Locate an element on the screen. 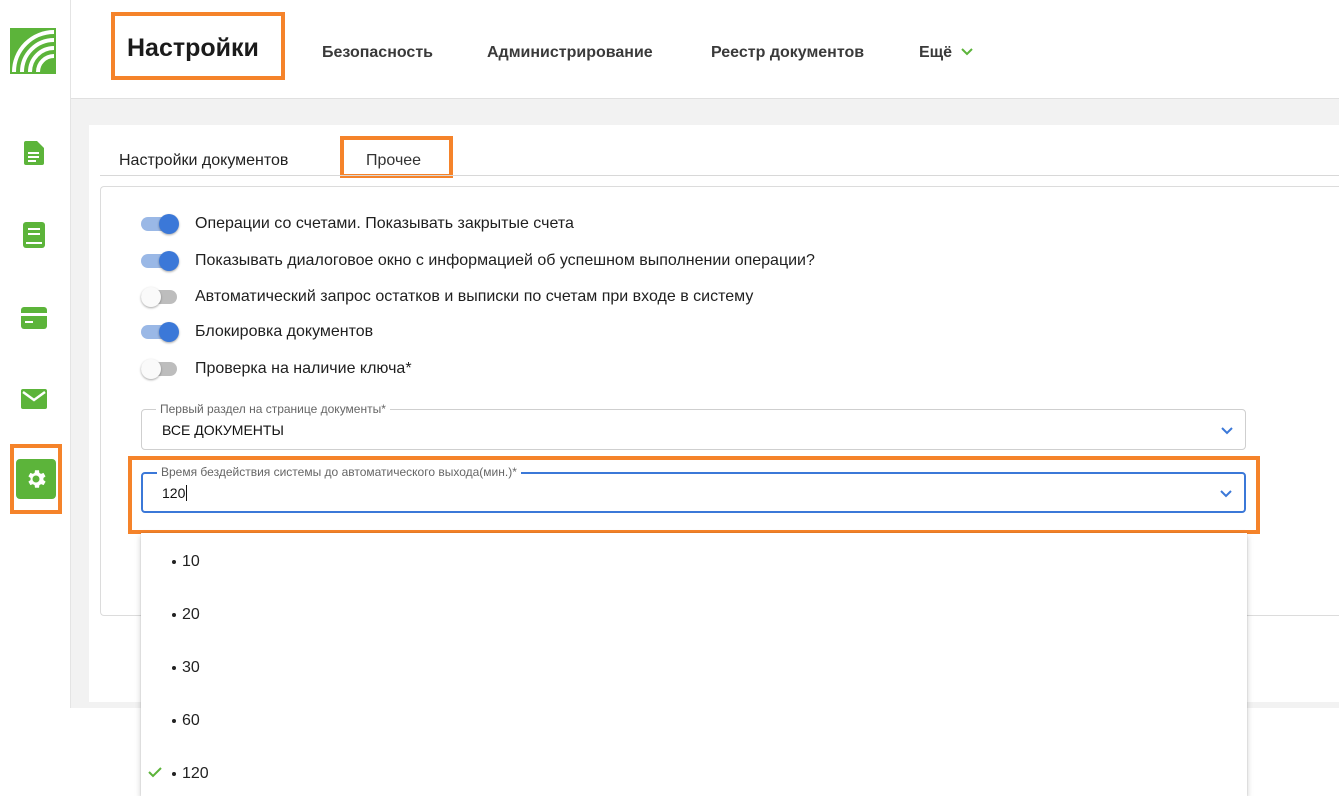 The width and height of the screenshot is (1339, 796). nav-link-document-registry: Реестр документов is located at coordinates (787, 53).